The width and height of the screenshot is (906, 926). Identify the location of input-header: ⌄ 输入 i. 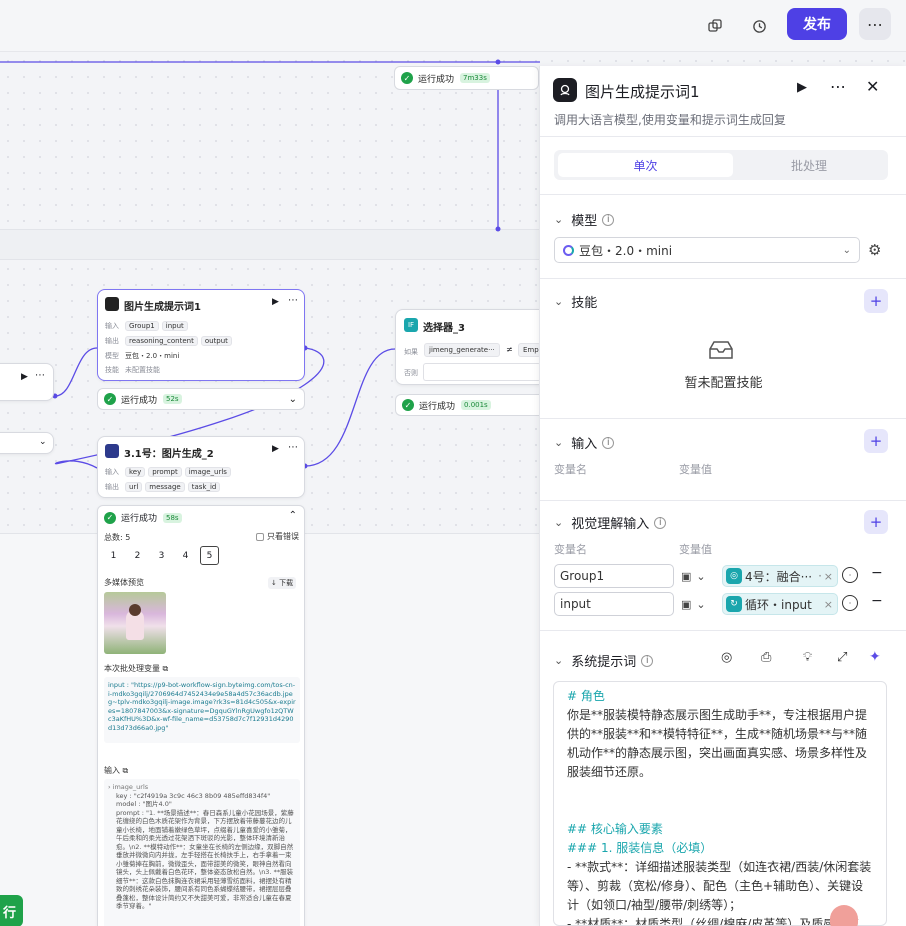
(584, 442).